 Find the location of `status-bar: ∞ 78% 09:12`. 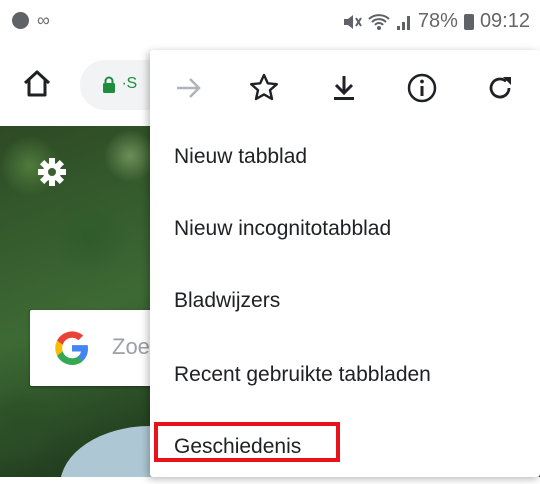

status-bar: ∞ 78% 09:12 is located at coordinates (270, 21).